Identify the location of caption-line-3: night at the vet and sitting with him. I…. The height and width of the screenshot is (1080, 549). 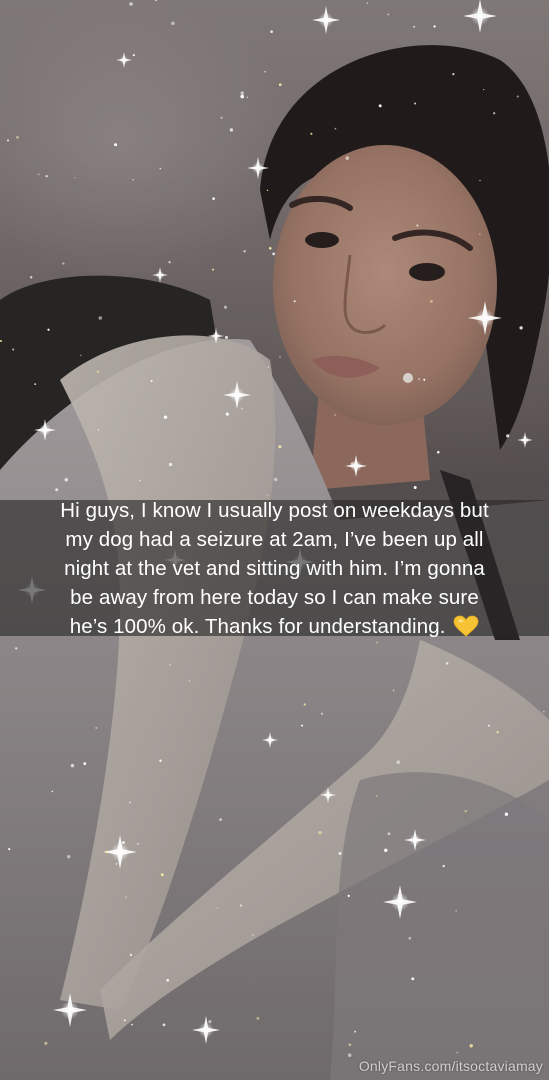
(274, 568).